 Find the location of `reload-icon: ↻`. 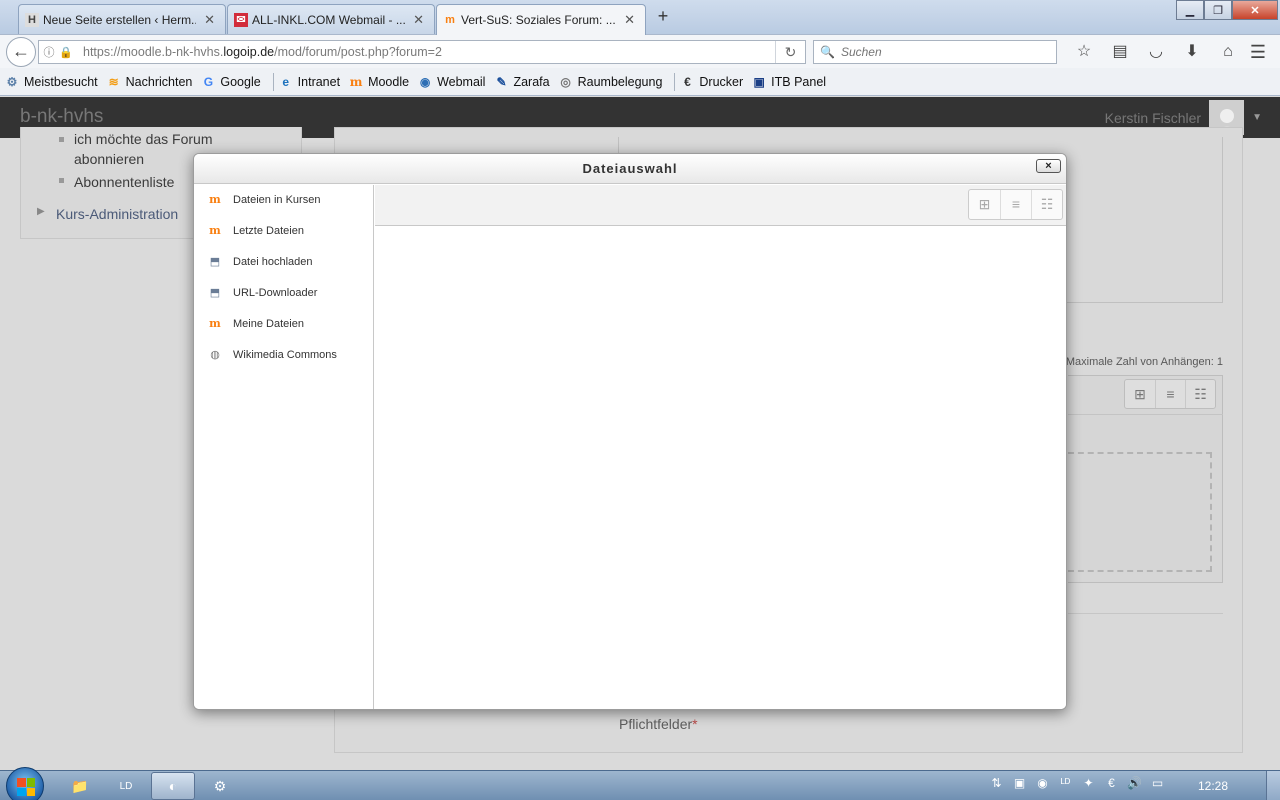

reload-icon: ↻ is located at coordinates (790, 52).